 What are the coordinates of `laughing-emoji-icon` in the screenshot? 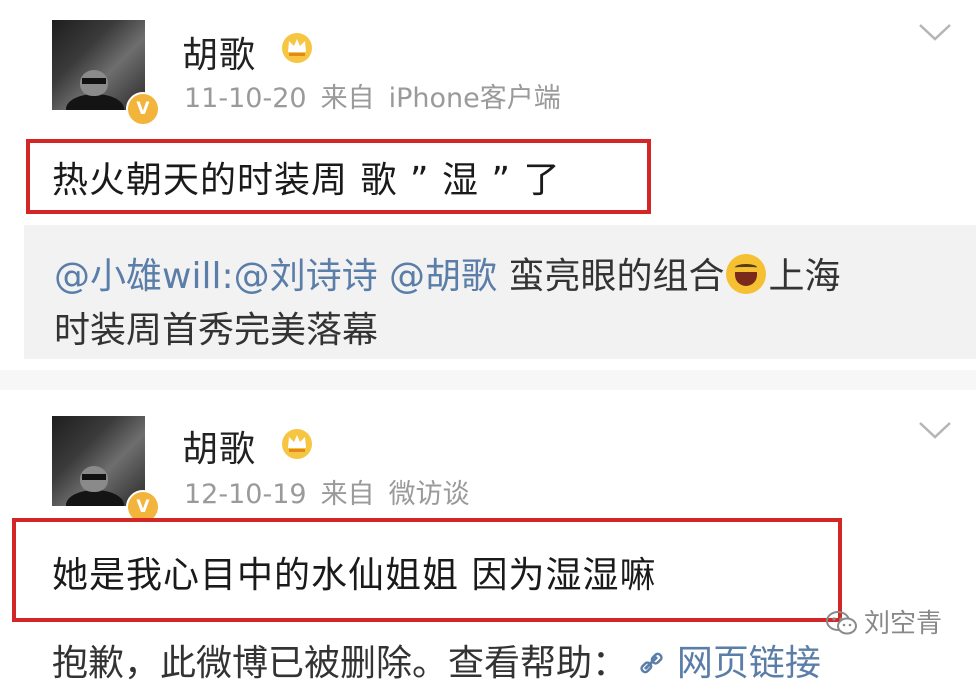 It's located at (746, 274).